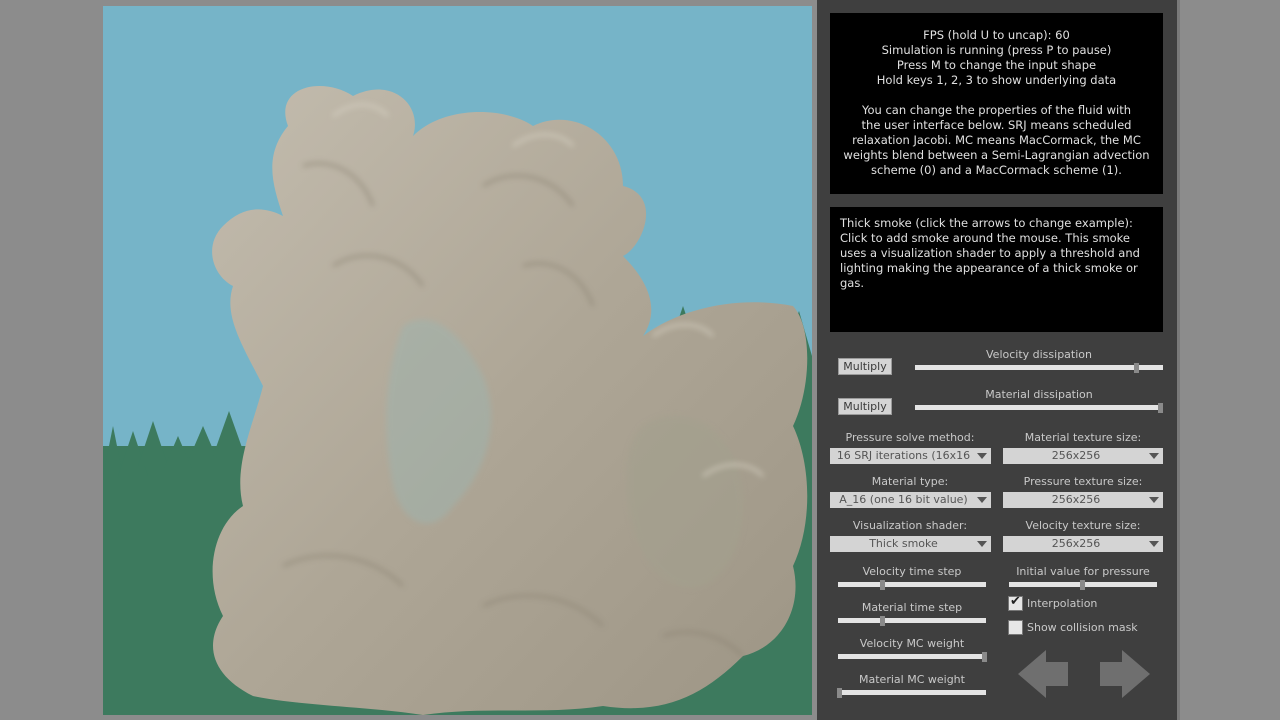  I want to click on velocity-time-step-slider, so click(912, 584).